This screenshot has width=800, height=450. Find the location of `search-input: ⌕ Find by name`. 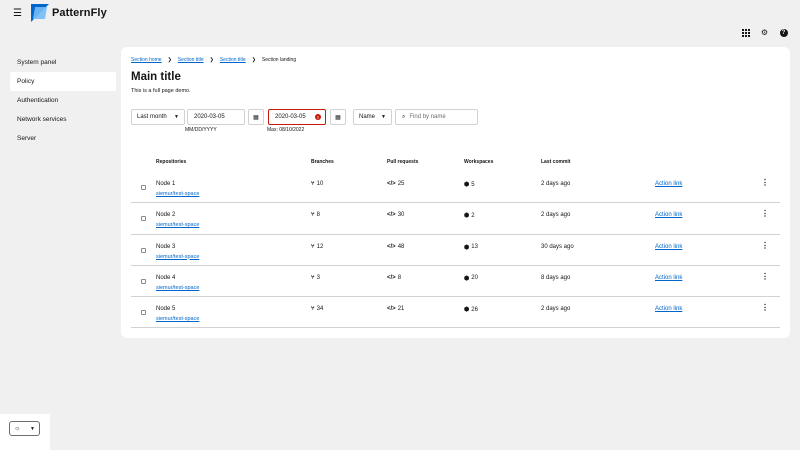

search-input: ⌕ Find by name is located at coordinates (436, 117).